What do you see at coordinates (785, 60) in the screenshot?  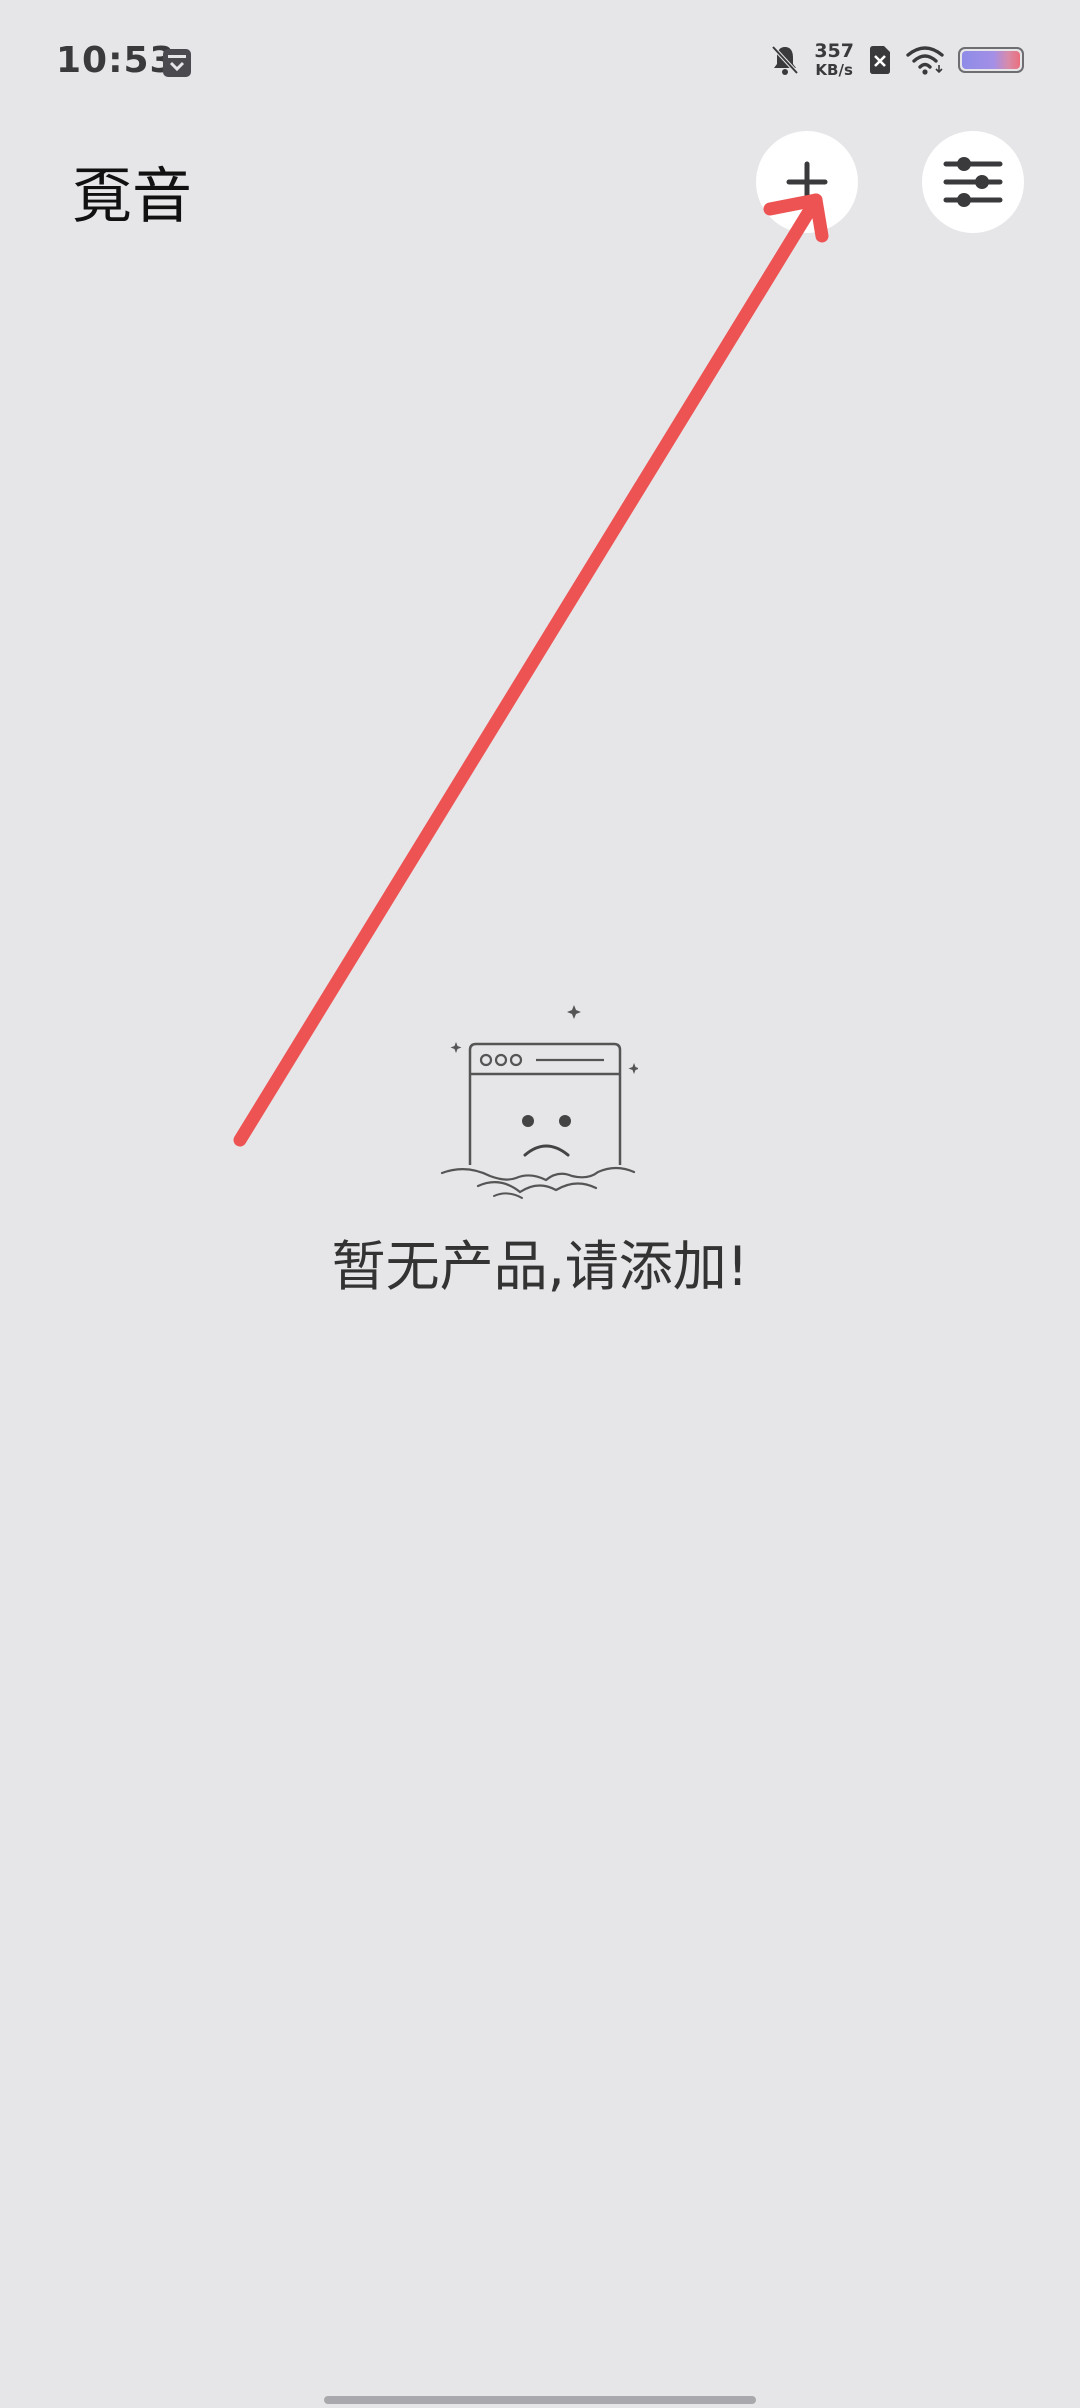 I see `bell-muted-icon` at bounding box center [785, 60].